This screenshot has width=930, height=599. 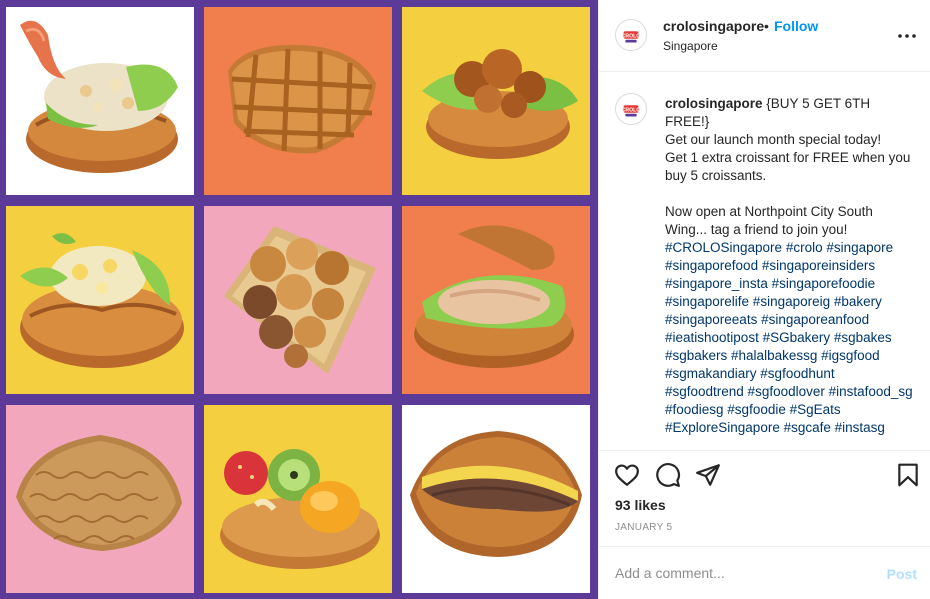 What do you see at coordinates (643, 527) in the screenshot?
I see `post-date: JANUARY 5` at bounding box center [643, 527].